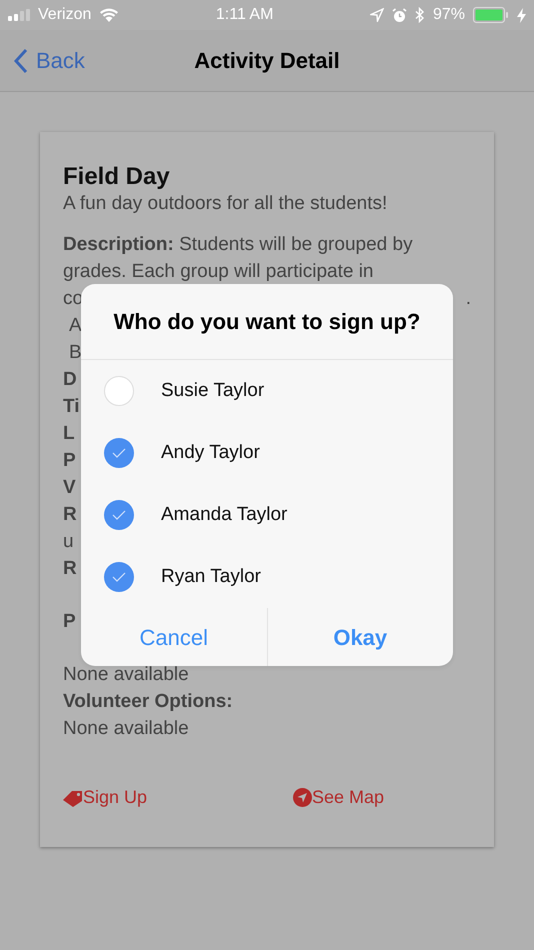 This screenshot has height=950, width=534. I want to click on detail-text: B, so click(75, 353).